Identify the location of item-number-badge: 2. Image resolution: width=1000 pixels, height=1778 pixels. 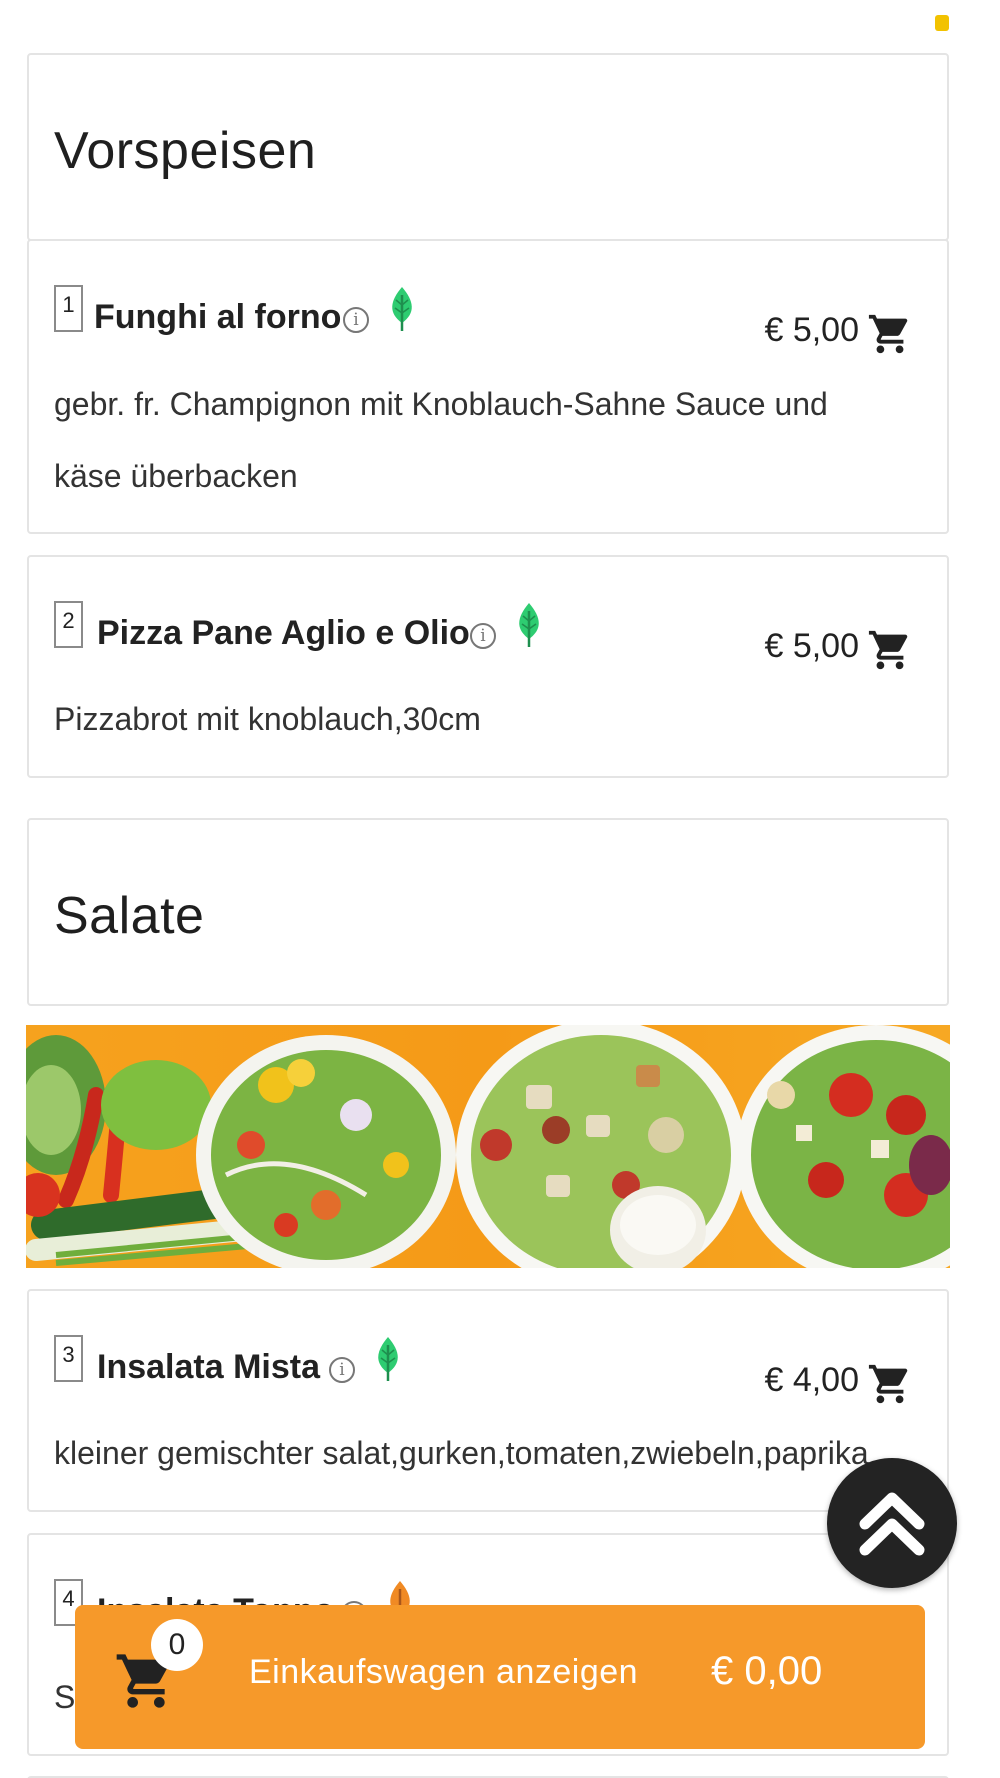
(68, 624).